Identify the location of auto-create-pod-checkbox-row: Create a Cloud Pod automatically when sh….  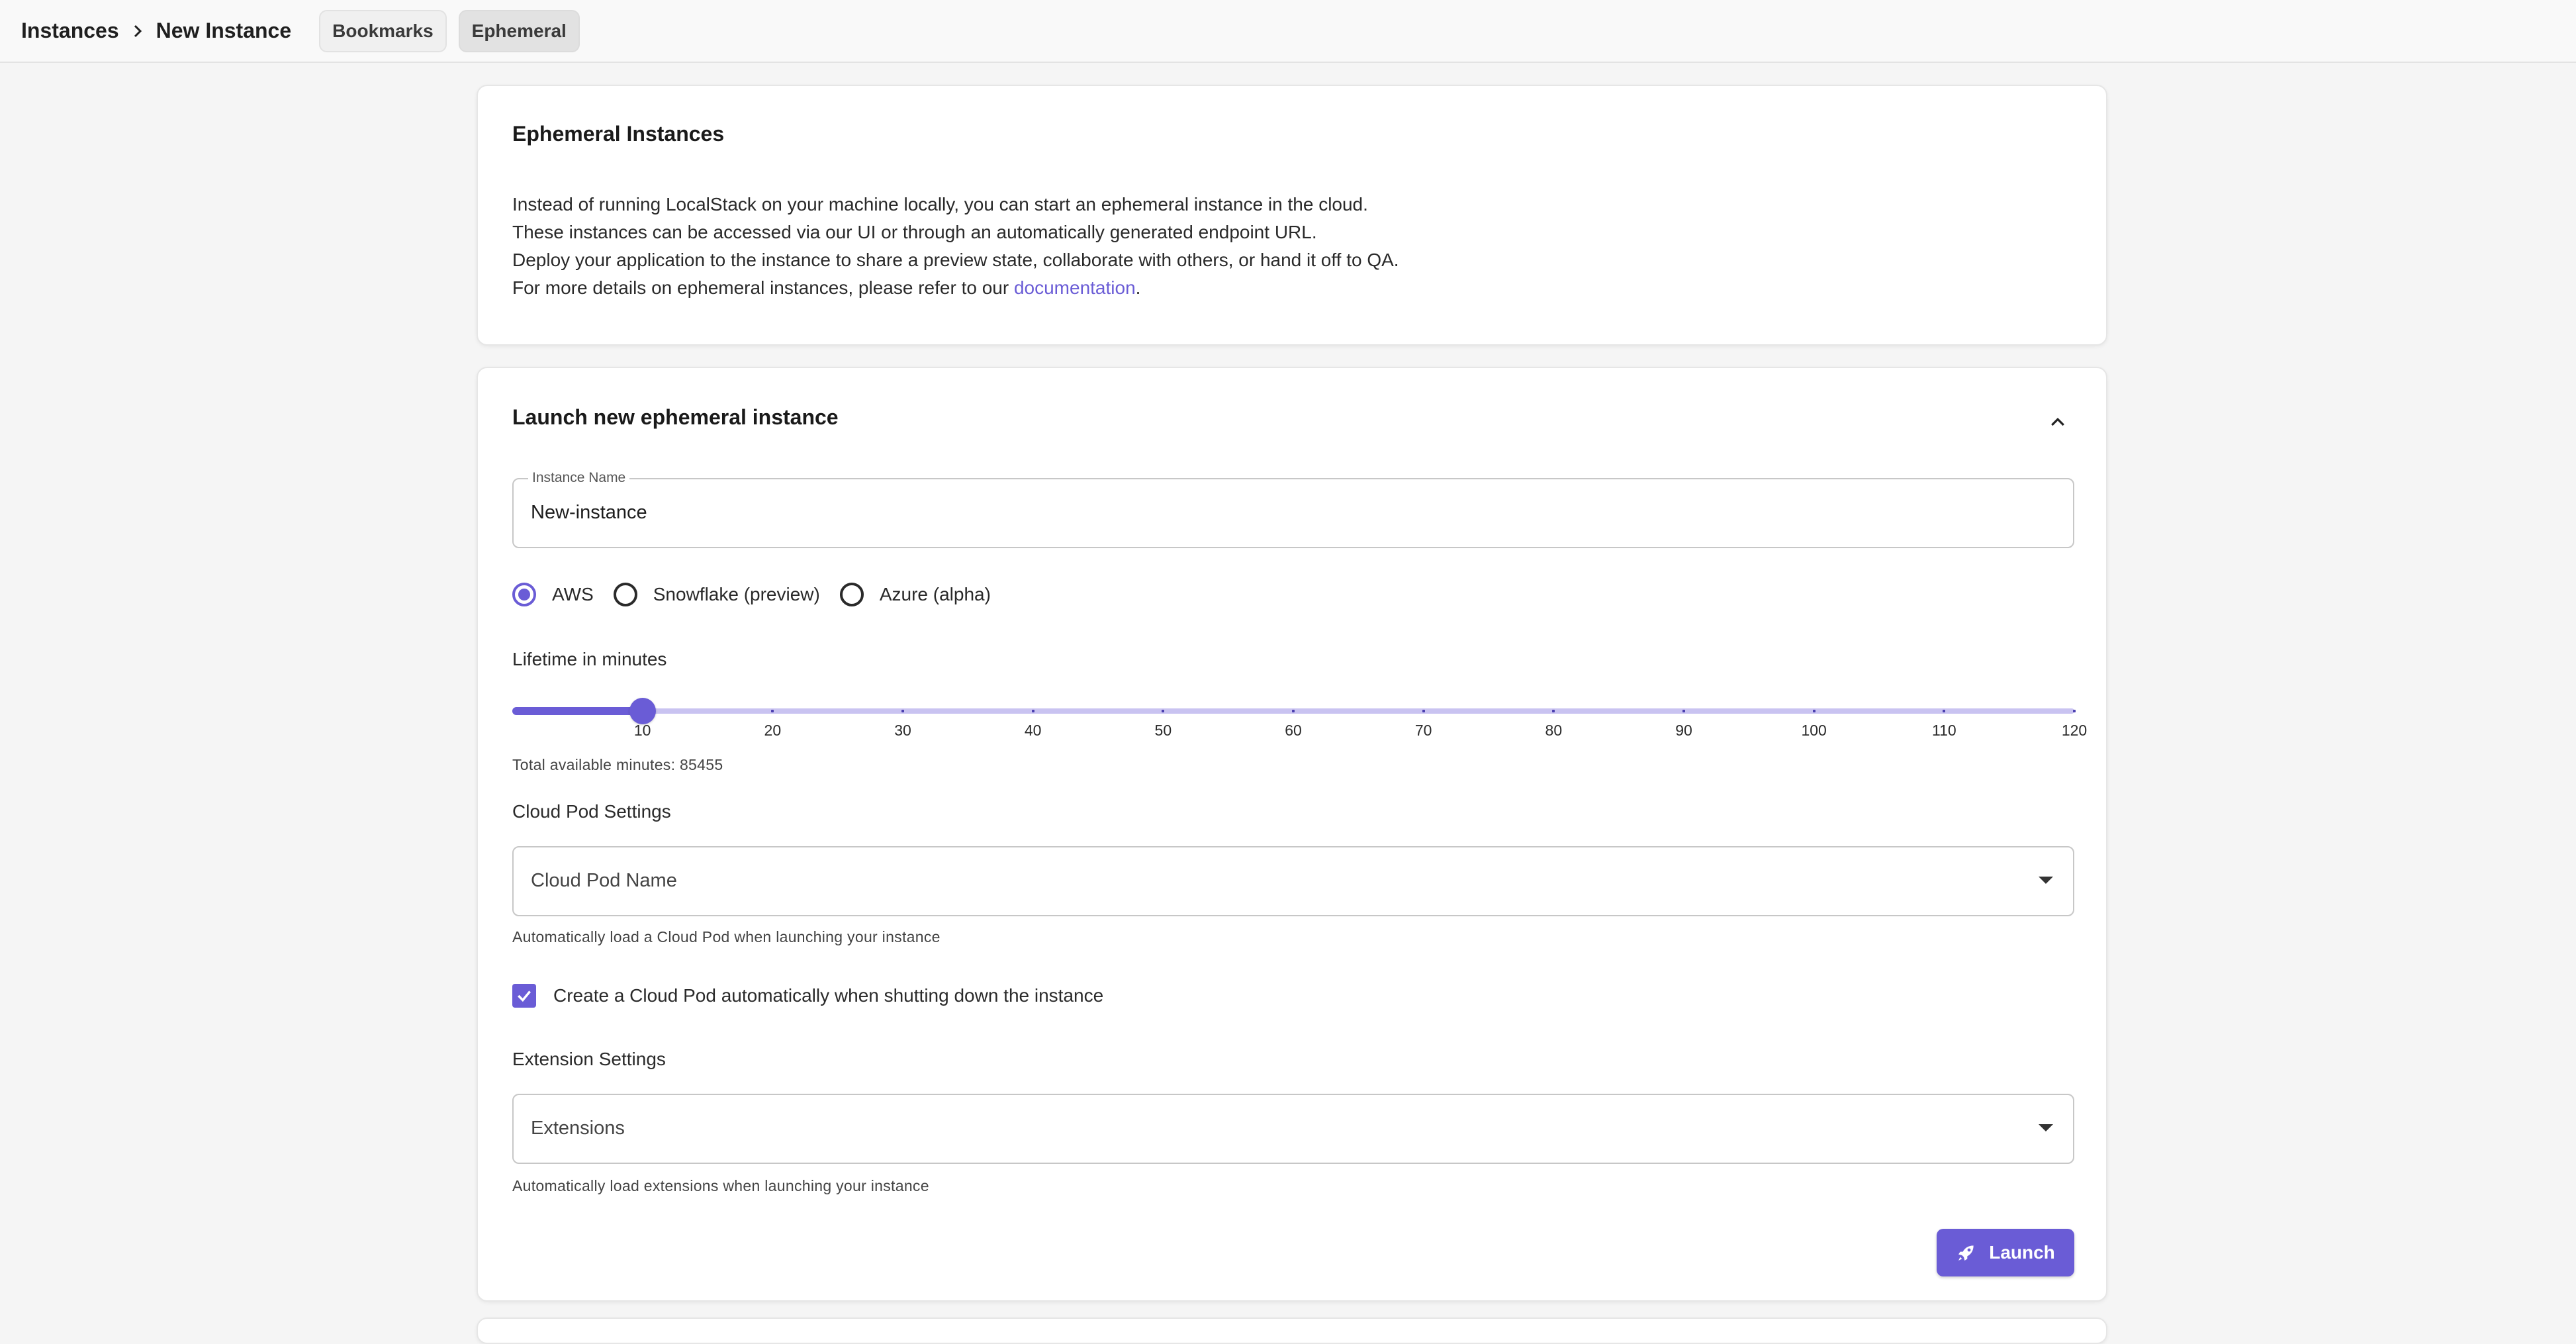
(807, 996).